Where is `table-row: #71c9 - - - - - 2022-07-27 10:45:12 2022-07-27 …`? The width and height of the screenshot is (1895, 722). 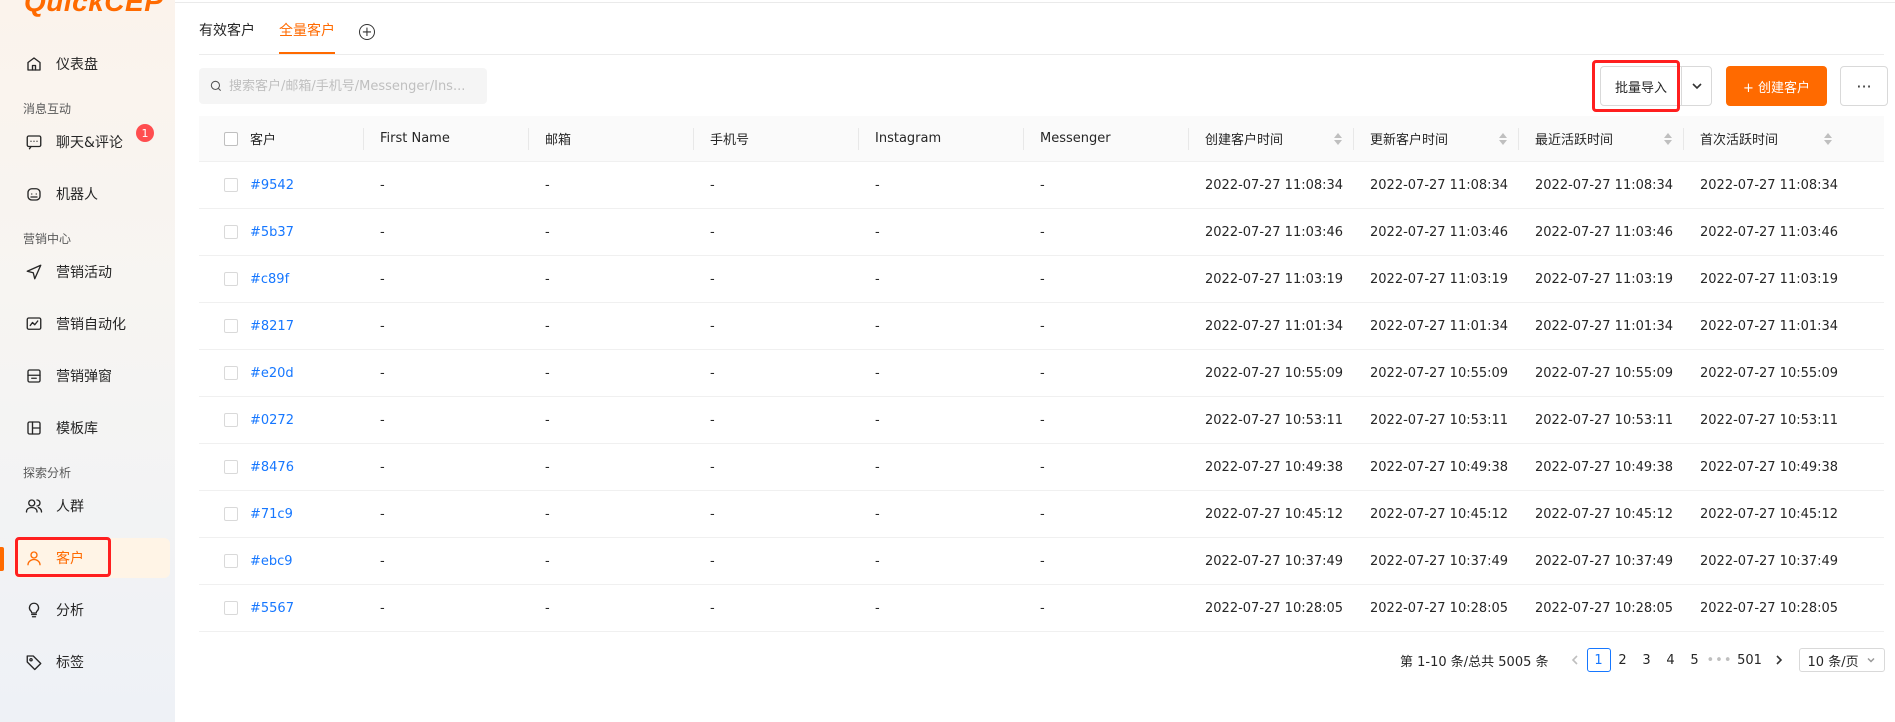
table-row: #71c9 - - - - - 2022-07-27 10:45:12 2022-07-27 … is located at coordinates (1041, 514).